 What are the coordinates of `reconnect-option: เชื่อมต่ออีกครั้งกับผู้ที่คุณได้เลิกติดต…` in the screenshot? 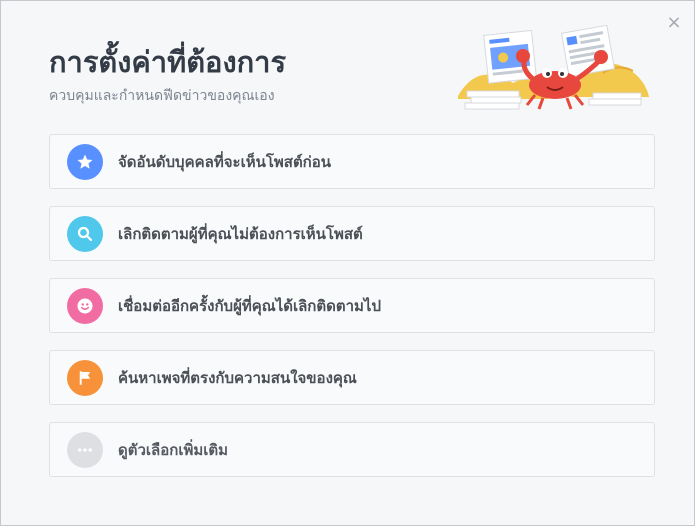 It's located at (352, 305).